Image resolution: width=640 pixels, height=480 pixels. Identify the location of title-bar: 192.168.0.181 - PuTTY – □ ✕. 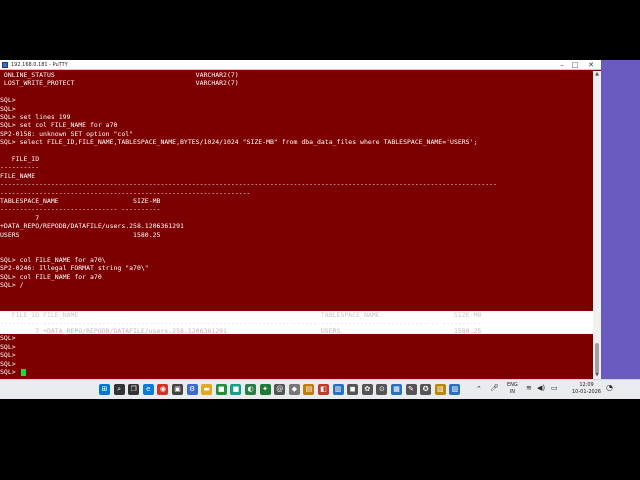
(300, 65).